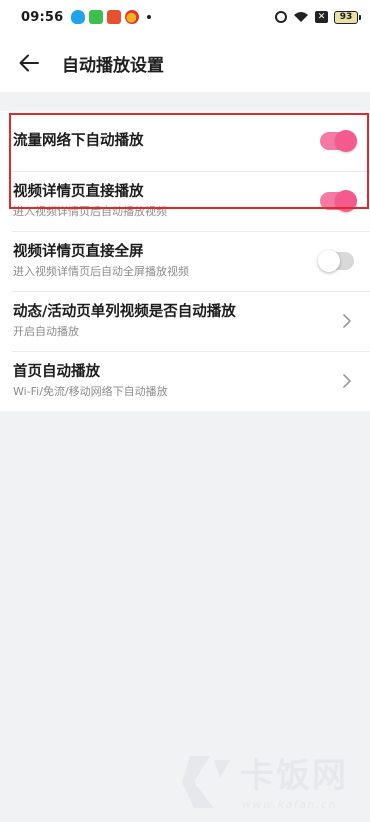  What do you see at coordinates (289, 804) in the screenshot?
I see `watermark-url: www.kafan.cn` at bounding box center [289, 804].